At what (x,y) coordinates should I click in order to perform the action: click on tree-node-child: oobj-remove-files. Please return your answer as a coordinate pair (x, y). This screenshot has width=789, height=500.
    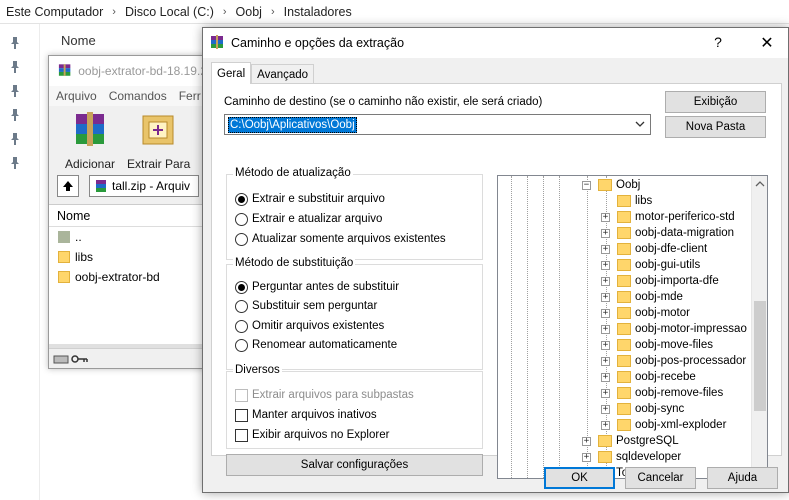
    Looking at the image, I should click on (670, 393).